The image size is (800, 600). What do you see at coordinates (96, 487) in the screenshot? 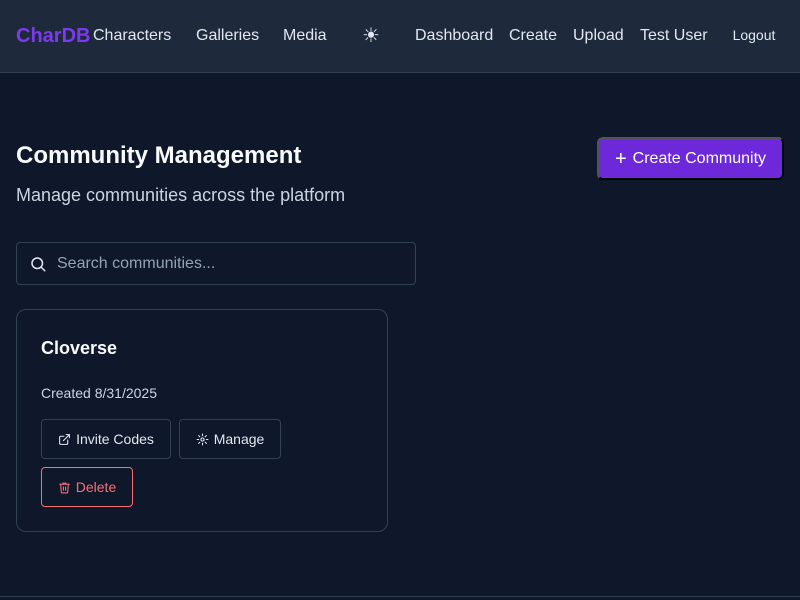
I see `delete-label: Delete` at bounding box center [96, 487].